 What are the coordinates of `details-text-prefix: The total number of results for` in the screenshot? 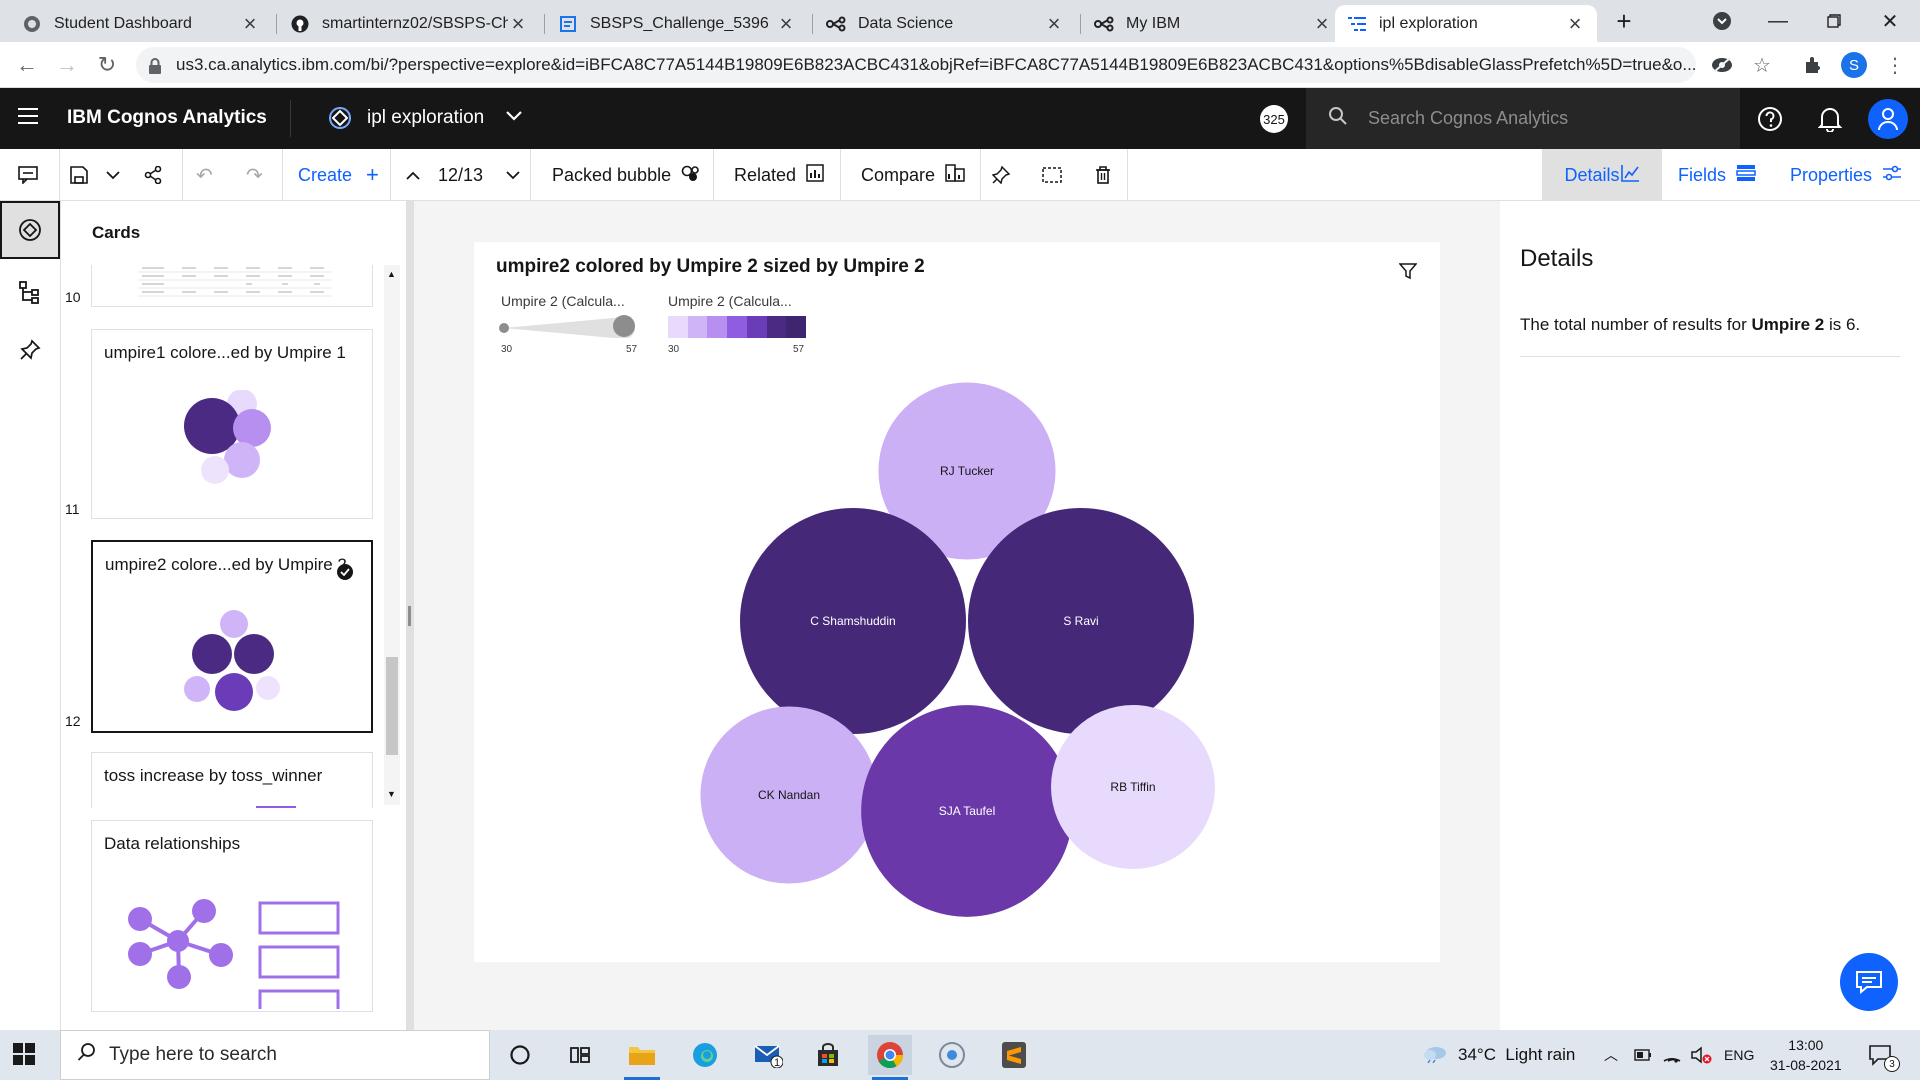 It's located at (1636, 324).